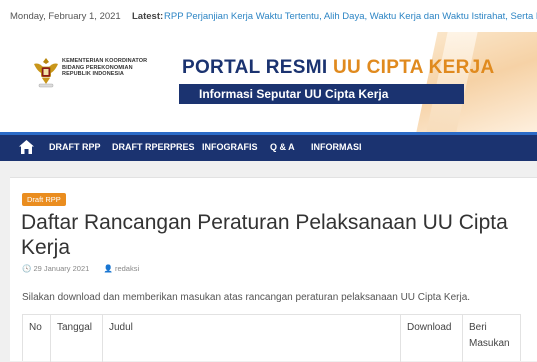 This screenshot has height=362, width=537. I want to click on rpp-table: No Tanggal Judul Download Beri Masukan, so click(271, 338).